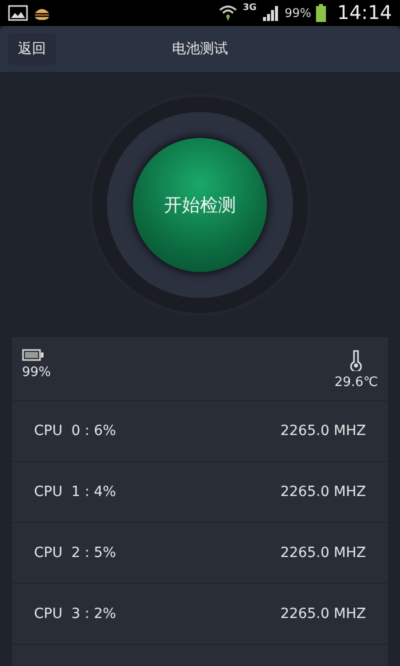  Describe the element at coordinates (18, 13) in the screenshot. I see `image-icon` at that location.